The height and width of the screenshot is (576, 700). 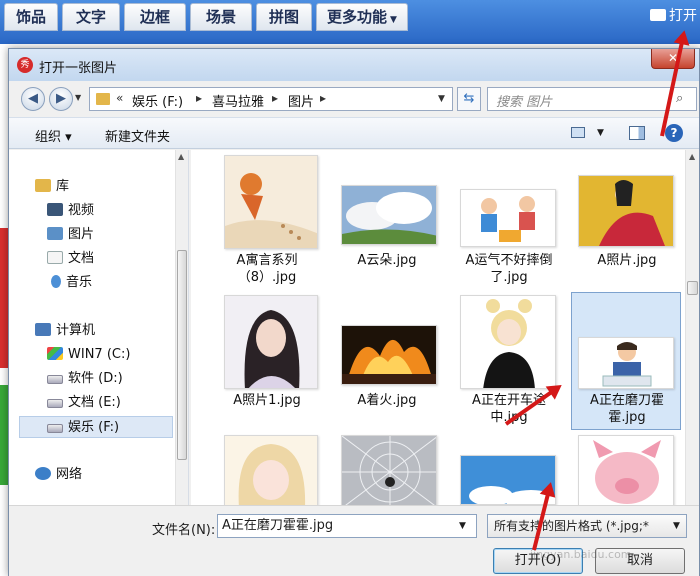 I want to click on nav-item-library: 库, so click(x=52, y=187).